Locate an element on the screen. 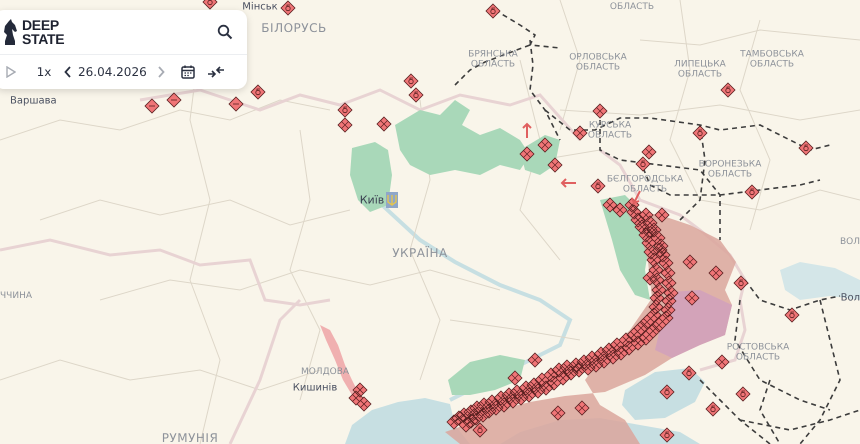 The width and height of the screenshot is (860, 444). region-label: ОБЛАСТЬ is located at coordinates (632, 7).